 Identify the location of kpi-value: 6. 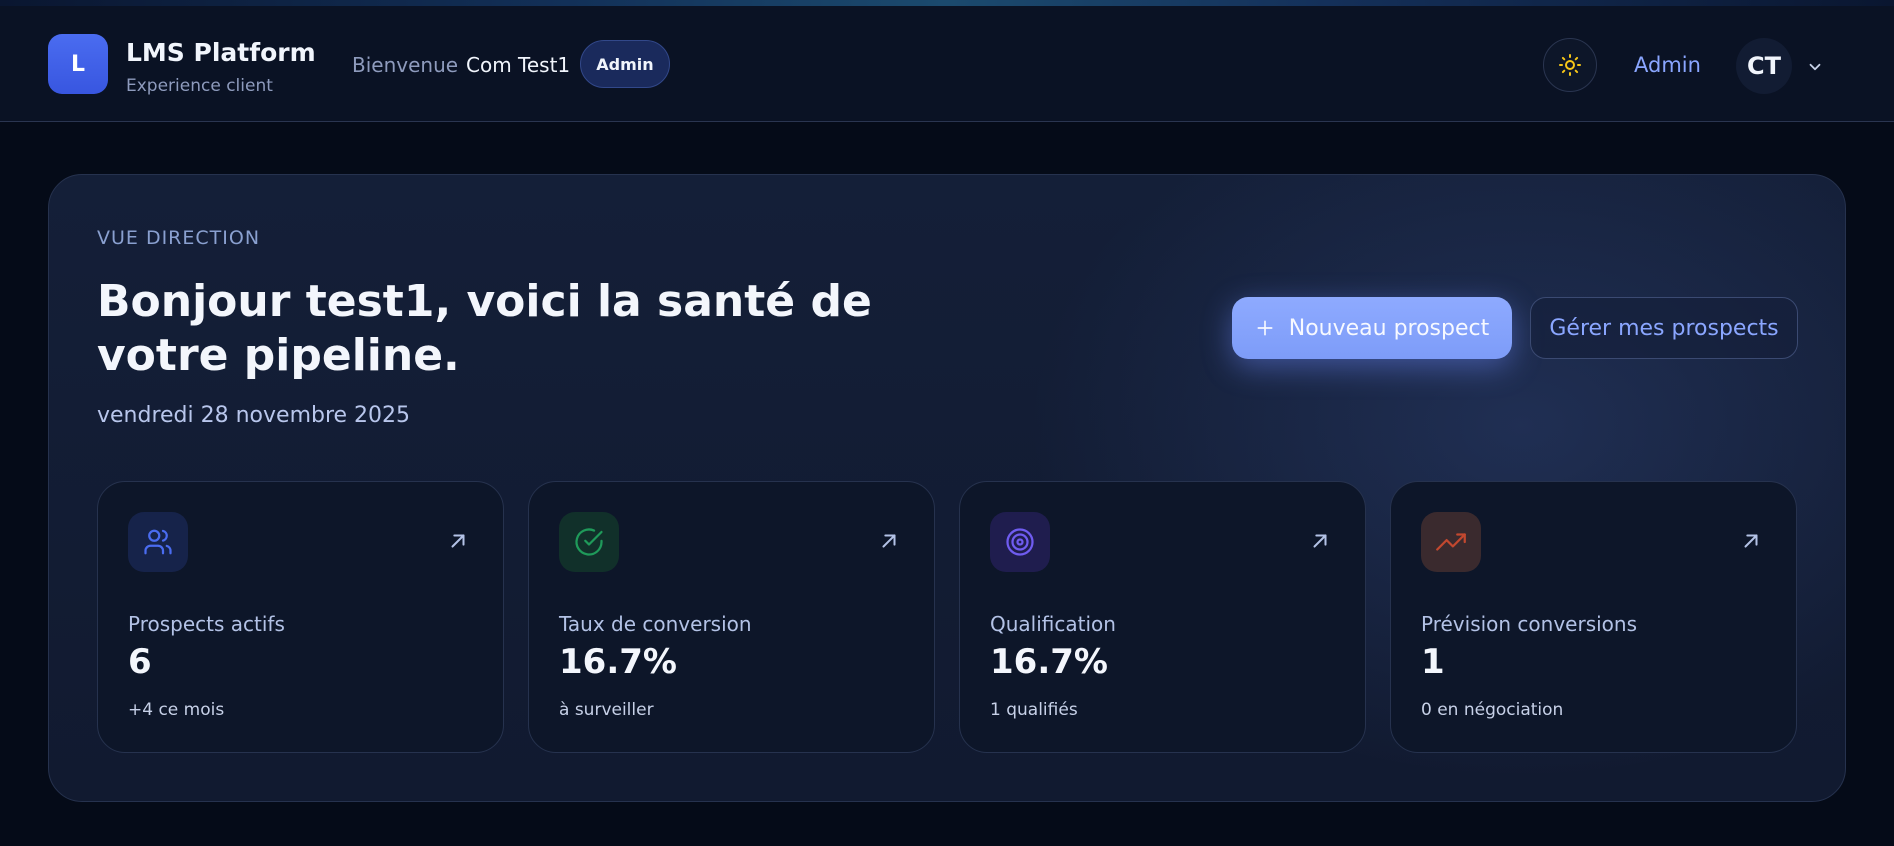
(140, 662).